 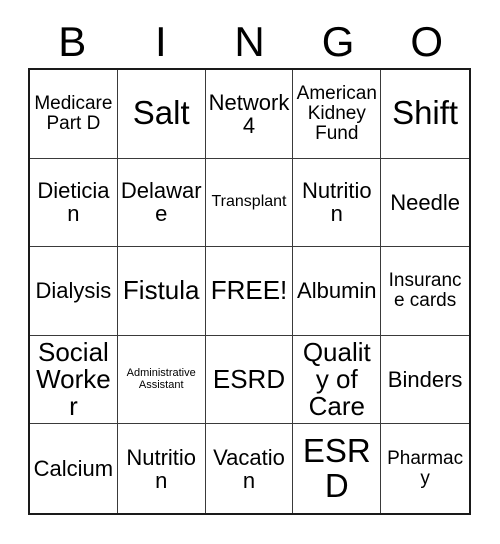 I want to click on bingo-cell-r1c5: Shift, so click(x=425, y=114).